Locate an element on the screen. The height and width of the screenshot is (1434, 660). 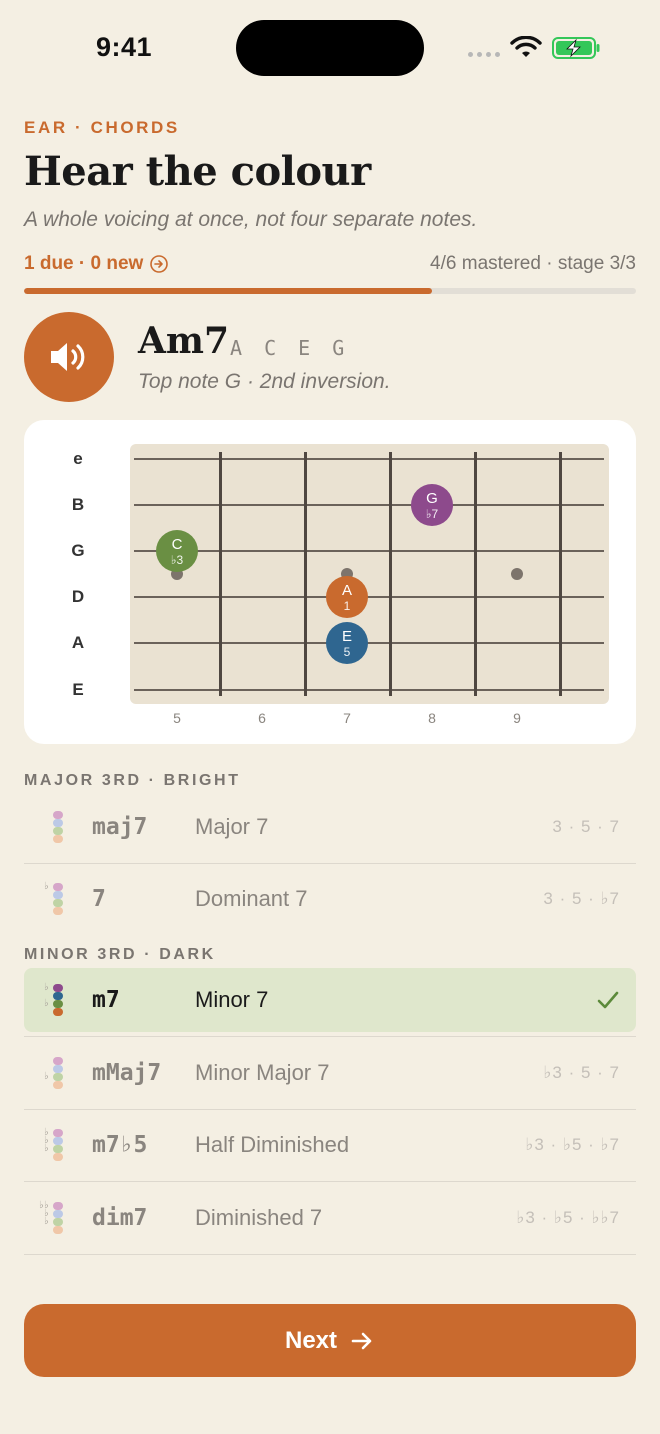
note-interval: ♭7 is located at coordinates (432, 513).